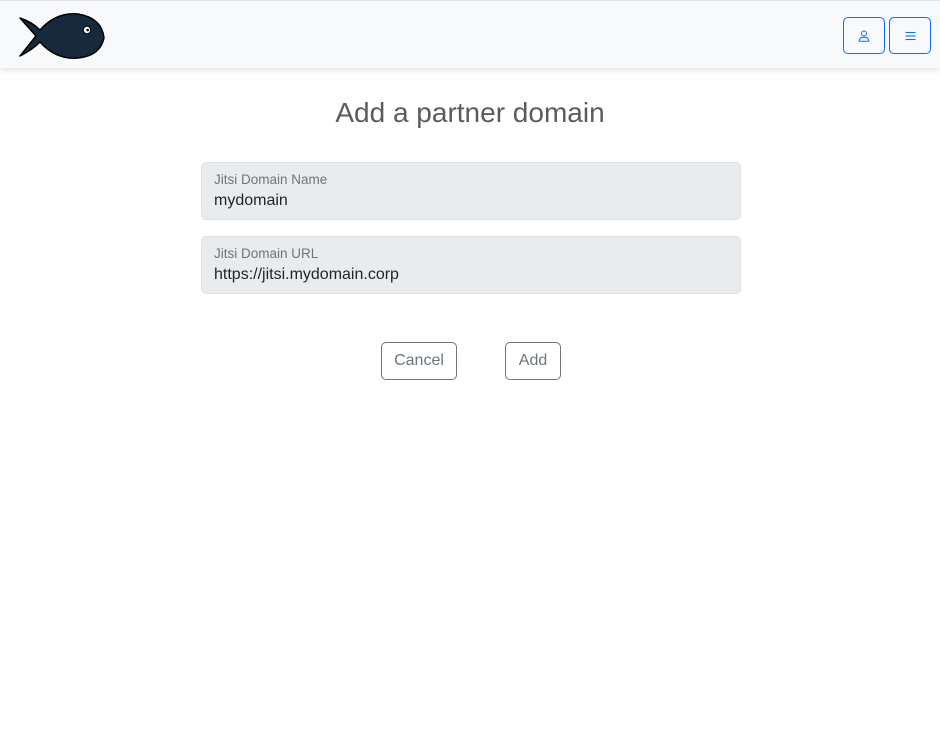 This screenshot has height=740, width=940. Describe the element at coordinates (251, 201) in the screenshot. I see `domain-name-input: mydomain` at that location.